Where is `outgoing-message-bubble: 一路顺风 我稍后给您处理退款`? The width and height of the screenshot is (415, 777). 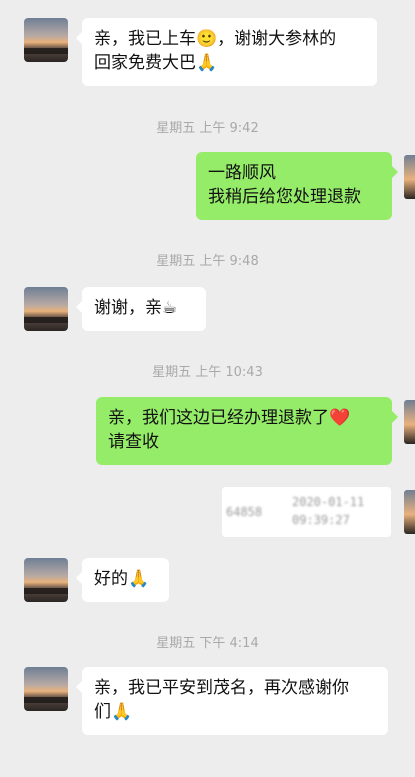
outgoing-message-bubble: 一路顺风 我稍后给您处理退款 is located at coordinates (297, 186).